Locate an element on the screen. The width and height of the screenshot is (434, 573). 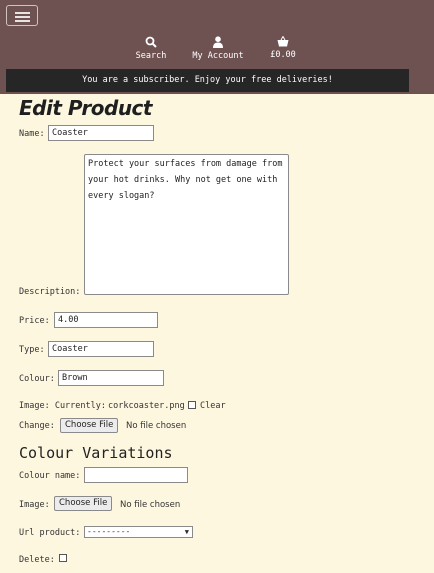
name-input: Coaster is located at coordinates (101, 133).